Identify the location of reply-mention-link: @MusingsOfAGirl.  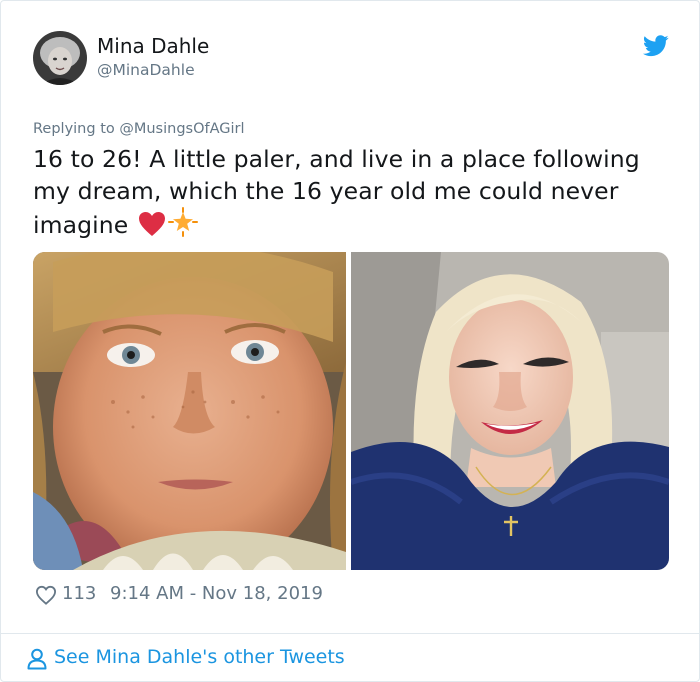
(181, 129).